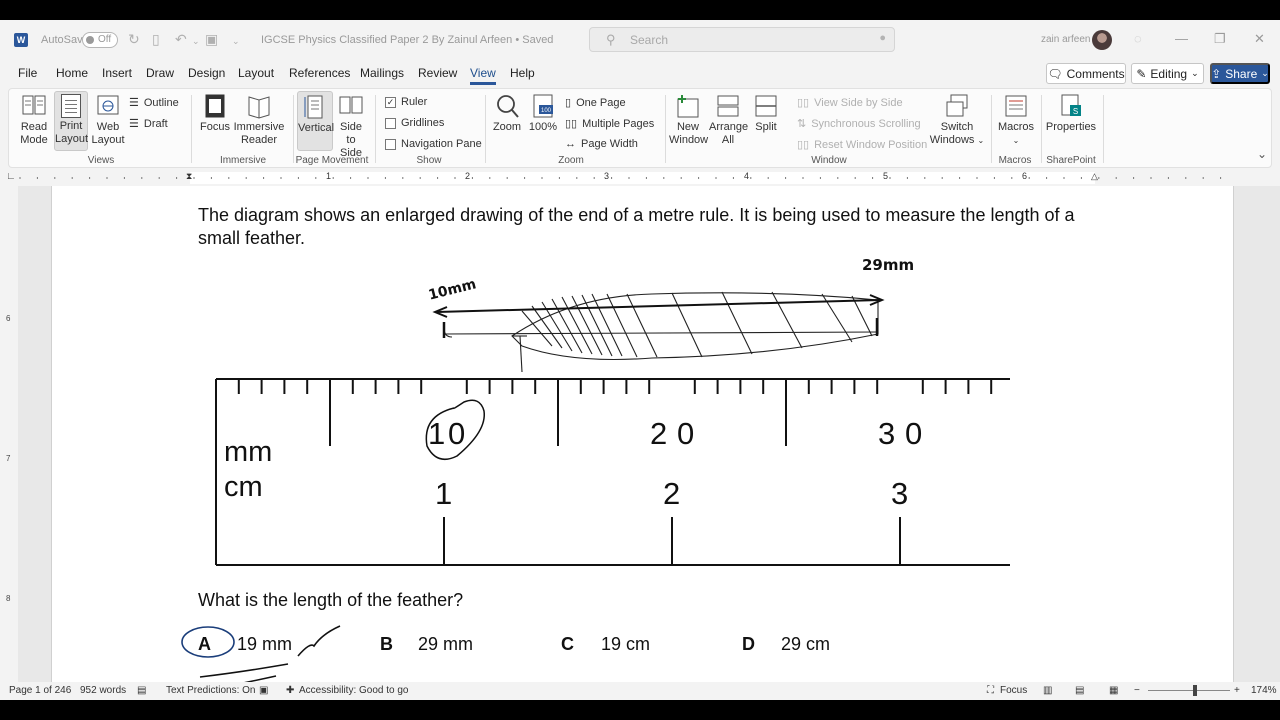  I want to click on feather-drawing, so click(661, 332).